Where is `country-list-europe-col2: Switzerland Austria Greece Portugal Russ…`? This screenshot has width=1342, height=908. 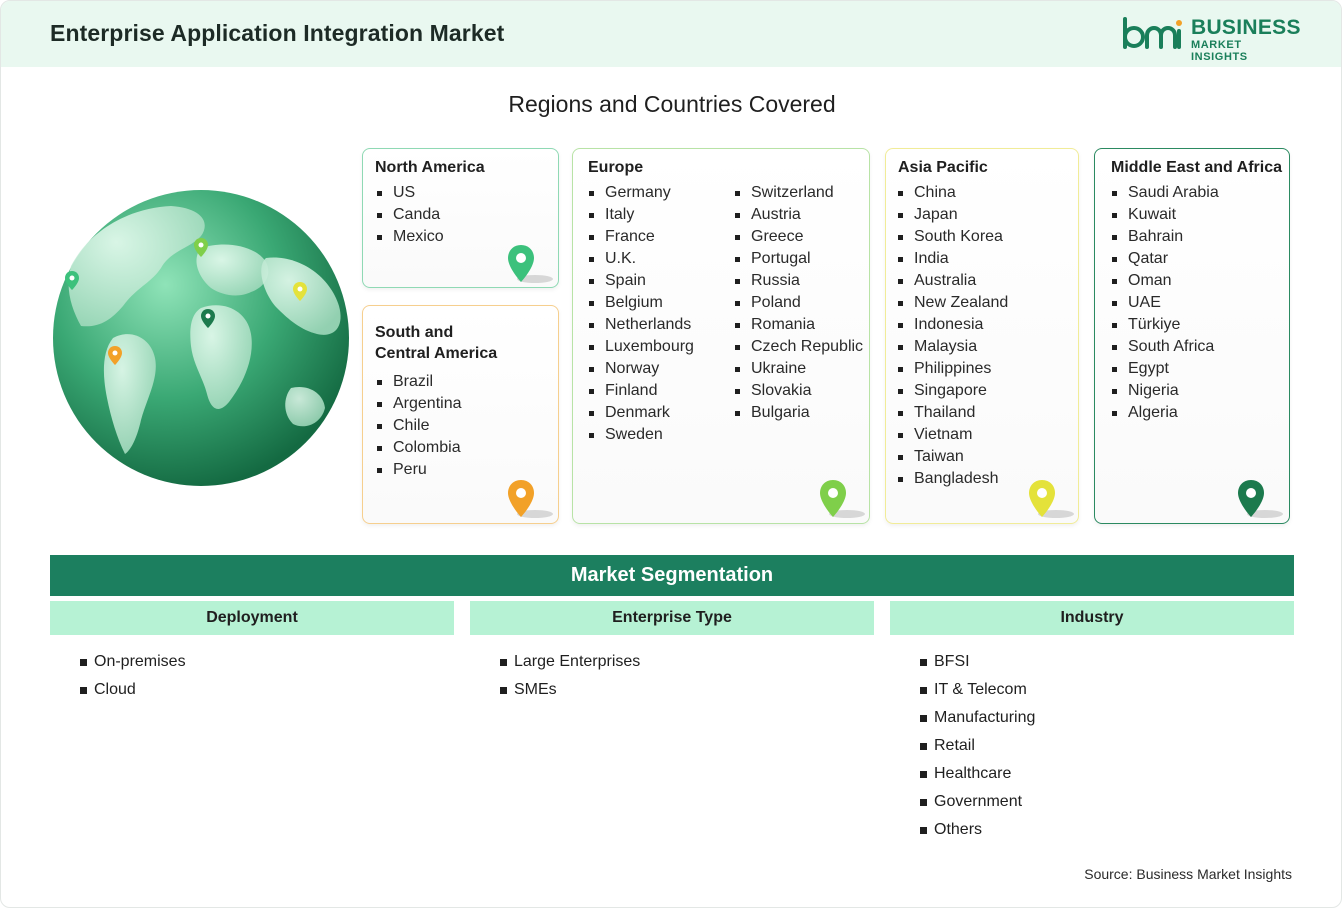 country-list-europe-col2: Switzerland Austria Greece Portugal Russ… is located at coordinates (799, 303).